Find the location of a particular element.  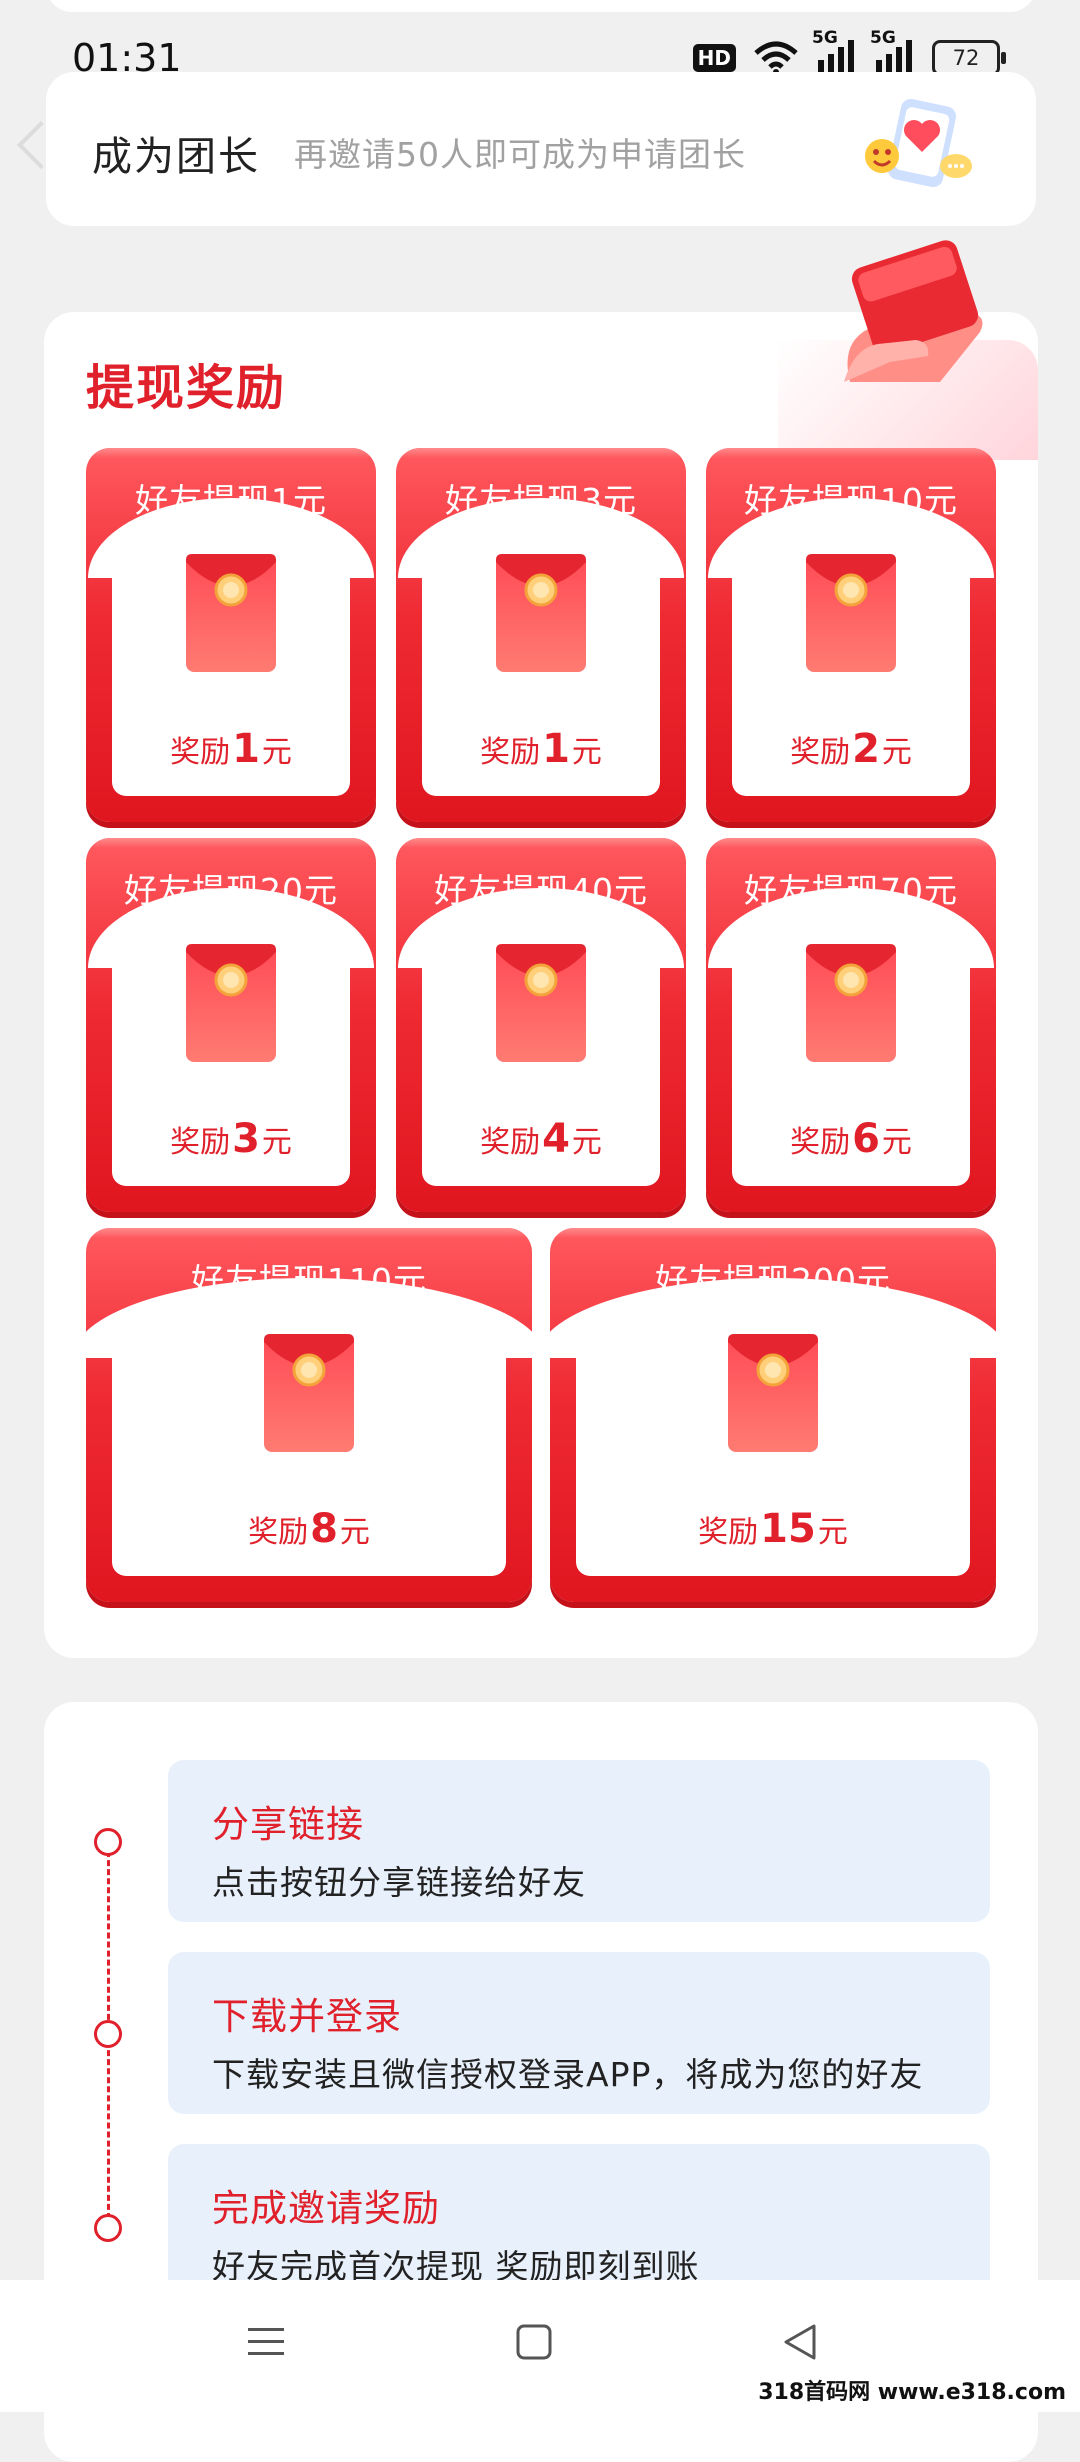

reward-amount: 奖励4元 is located at coordinates (541, 1139).